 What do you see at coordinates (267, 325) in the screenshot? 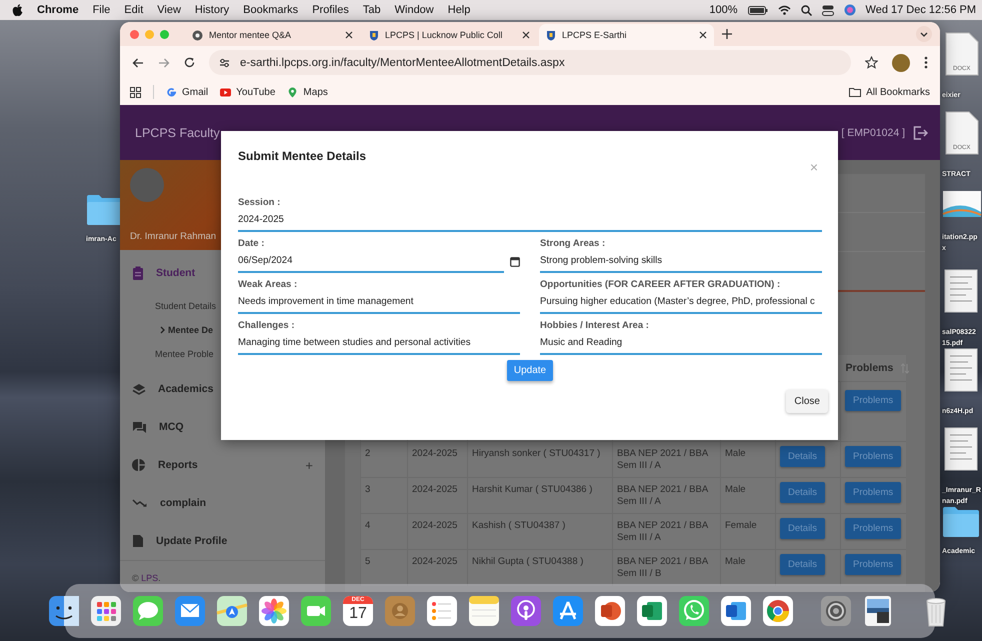
I see `field-label: Challenges :` at bounding box center [267, 325].